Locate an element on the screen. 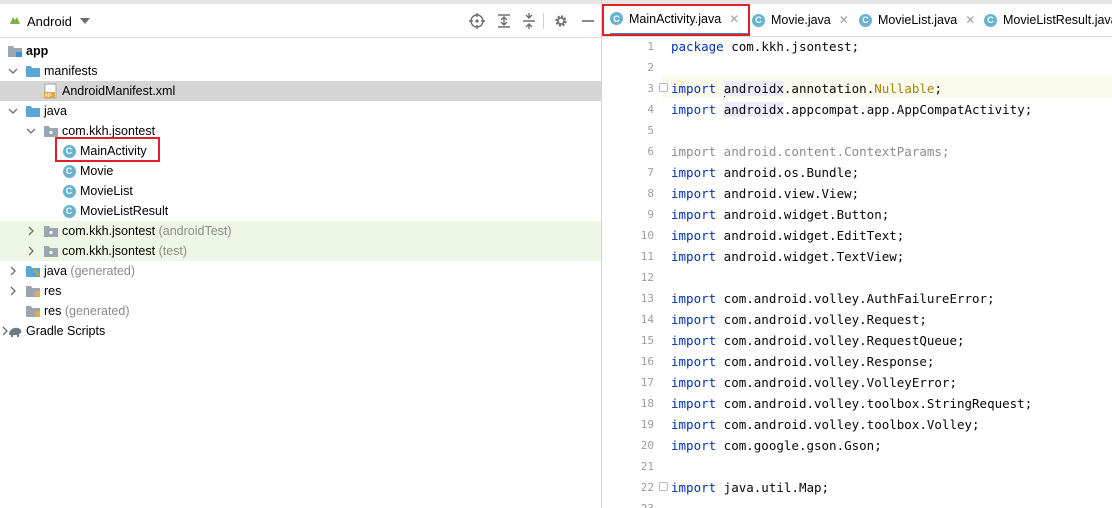  code-text: com.android.volley.Request; is located at coordinates (821, 319).